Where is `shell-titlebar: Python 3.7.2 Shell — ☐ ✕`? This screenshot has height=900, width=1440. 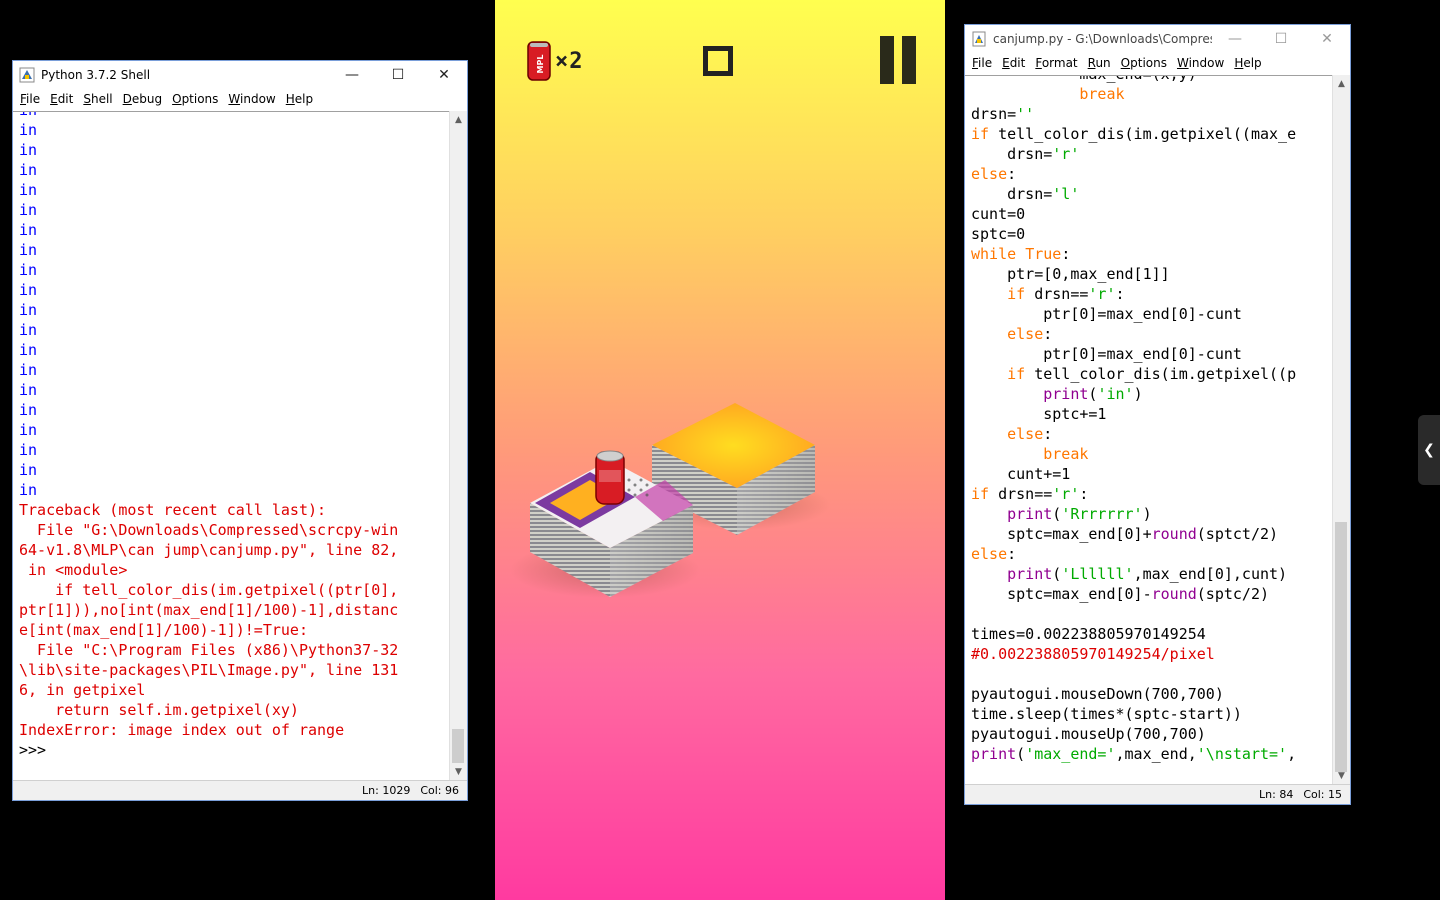
shell-titlebar: Python 3.7.2 Shell — ☐ ✕ is located at coordinates (240, 75).